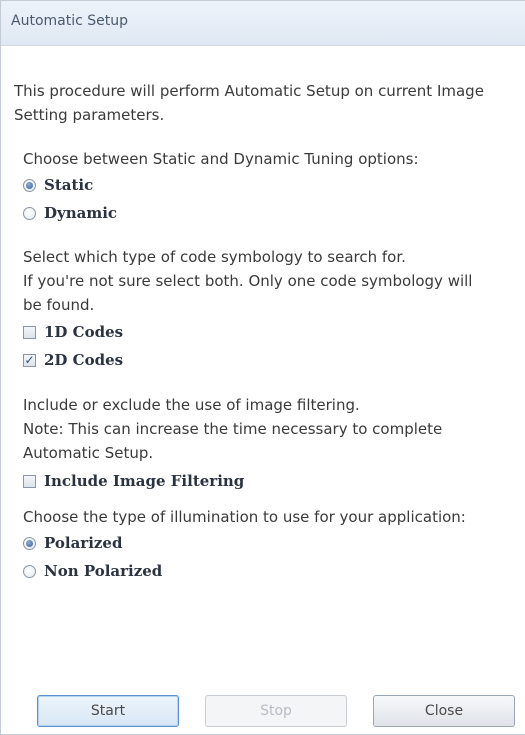 This screenshot has width=525, height=735. I want to click on 2d-codes-label: 2D Codes, so click(84, 360).